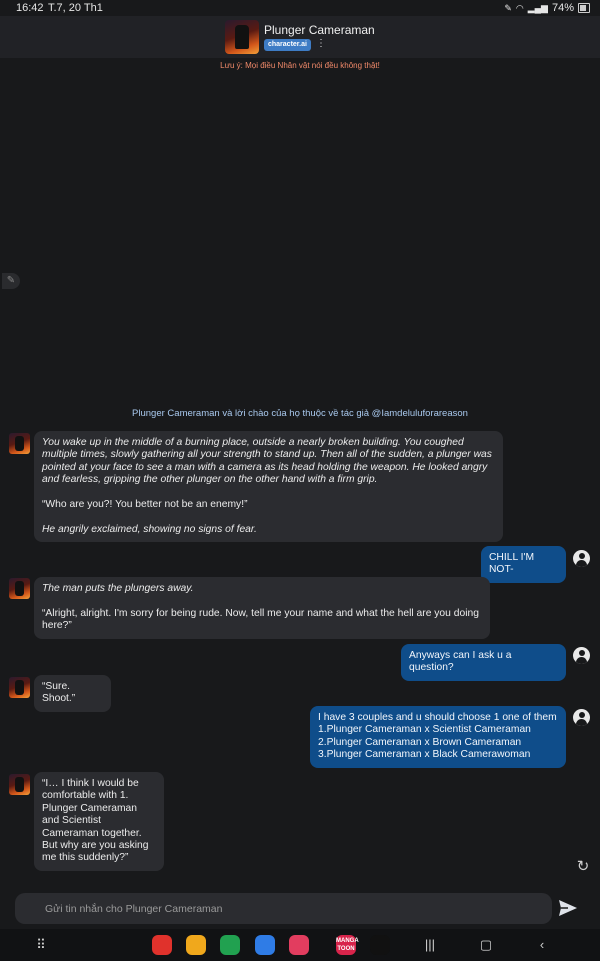 The width and height of the screenshot is (600, 961). What do you see at coordinates (30, 8) in the screenshot?
I see `clock: 16:42` at bounding box center [30, 8].